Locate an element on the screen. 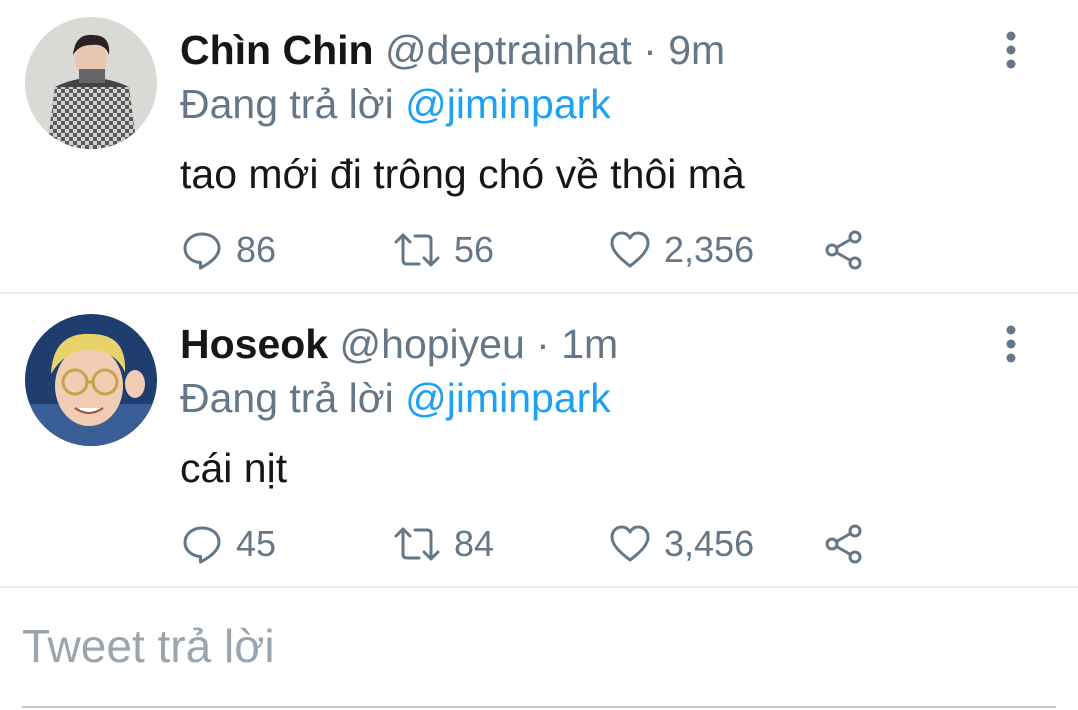  like-button: 3,456 is located at coordinates (681, 544).